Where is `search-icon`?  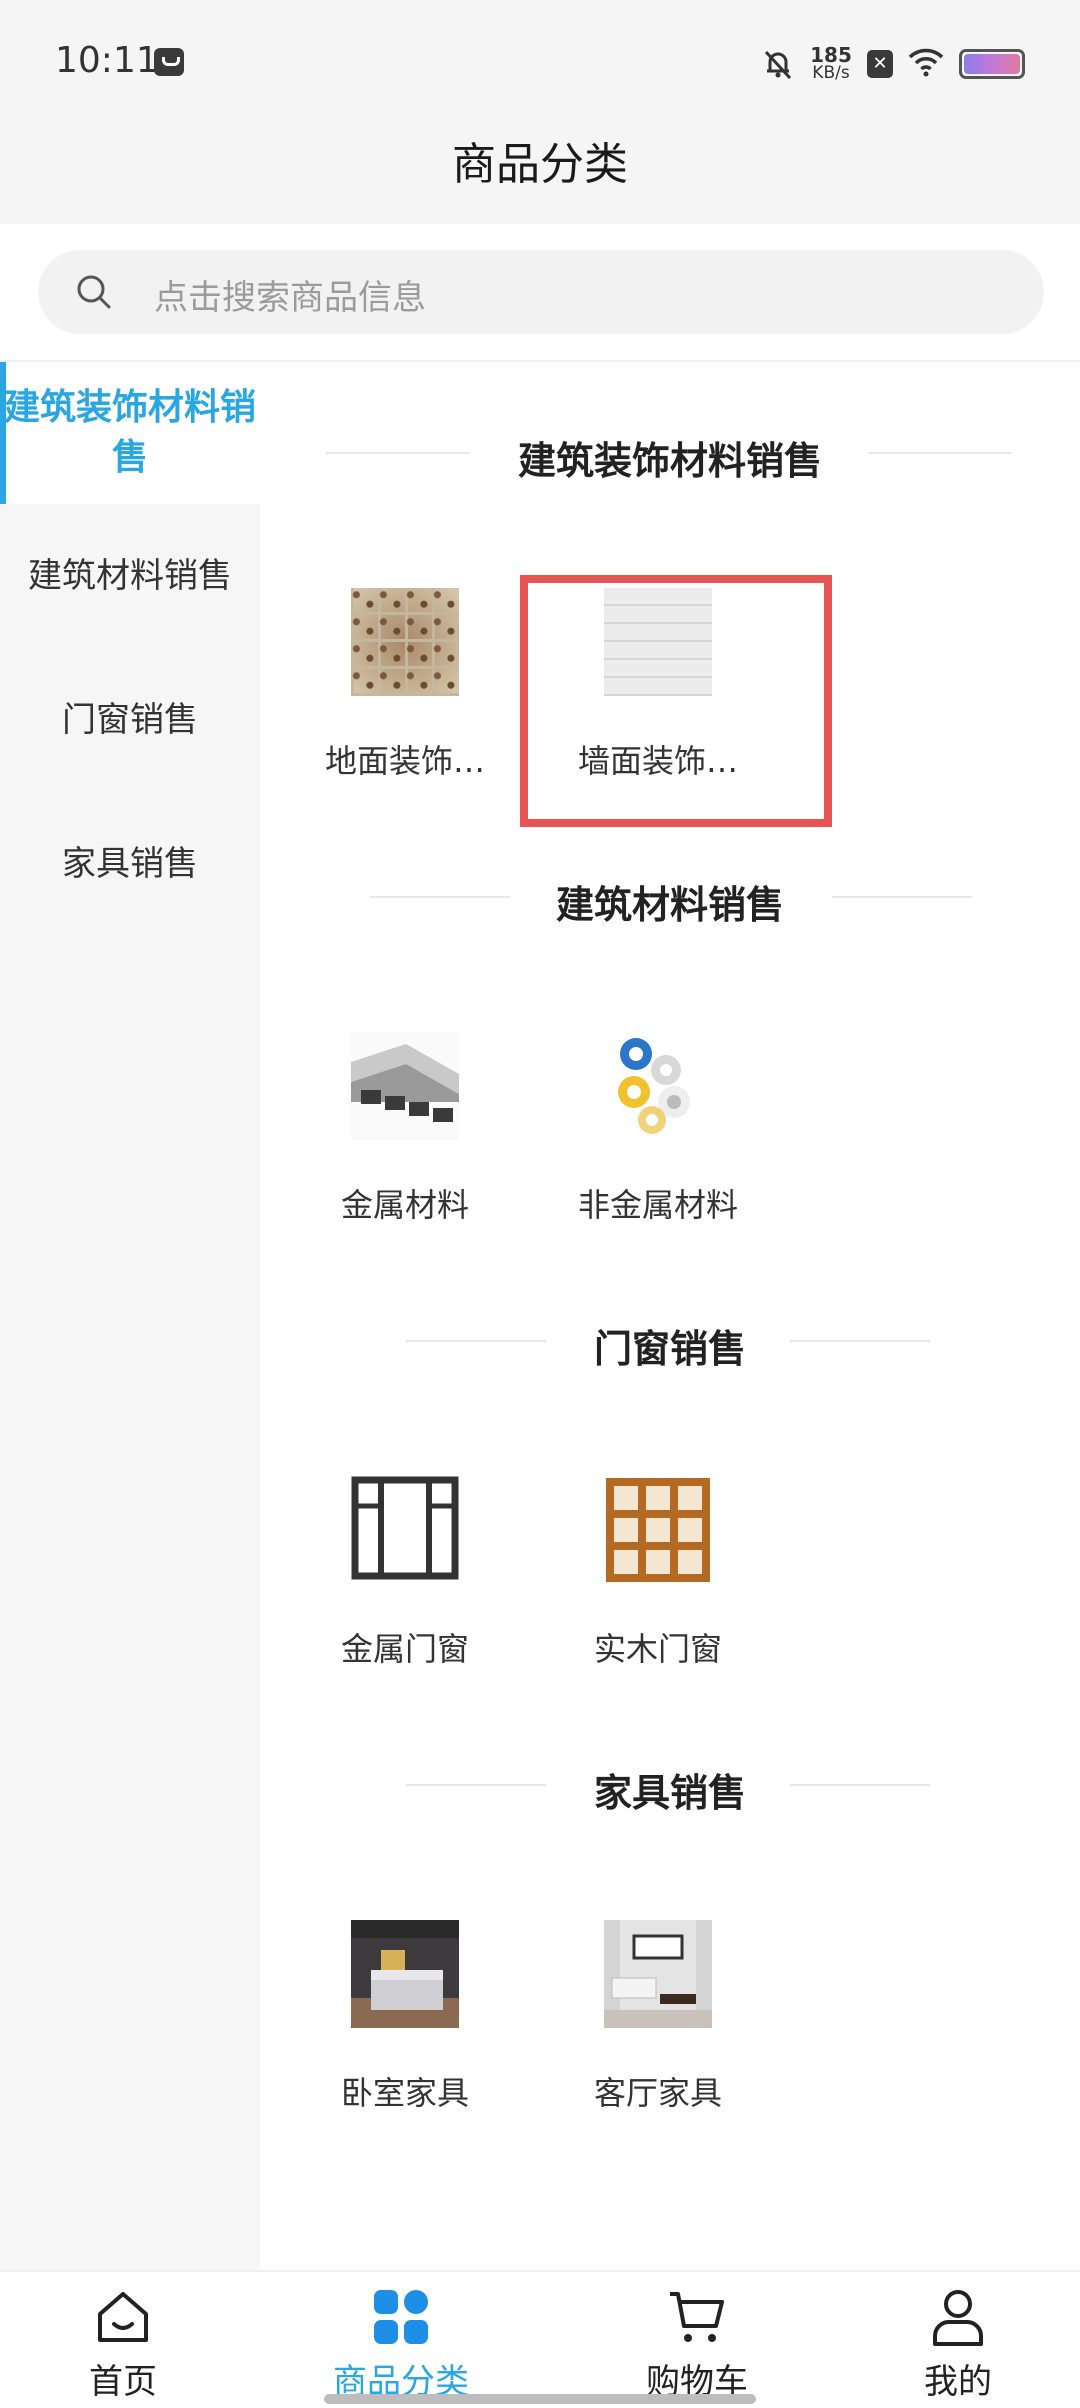 search-icon is located at coordinates (94, 292).